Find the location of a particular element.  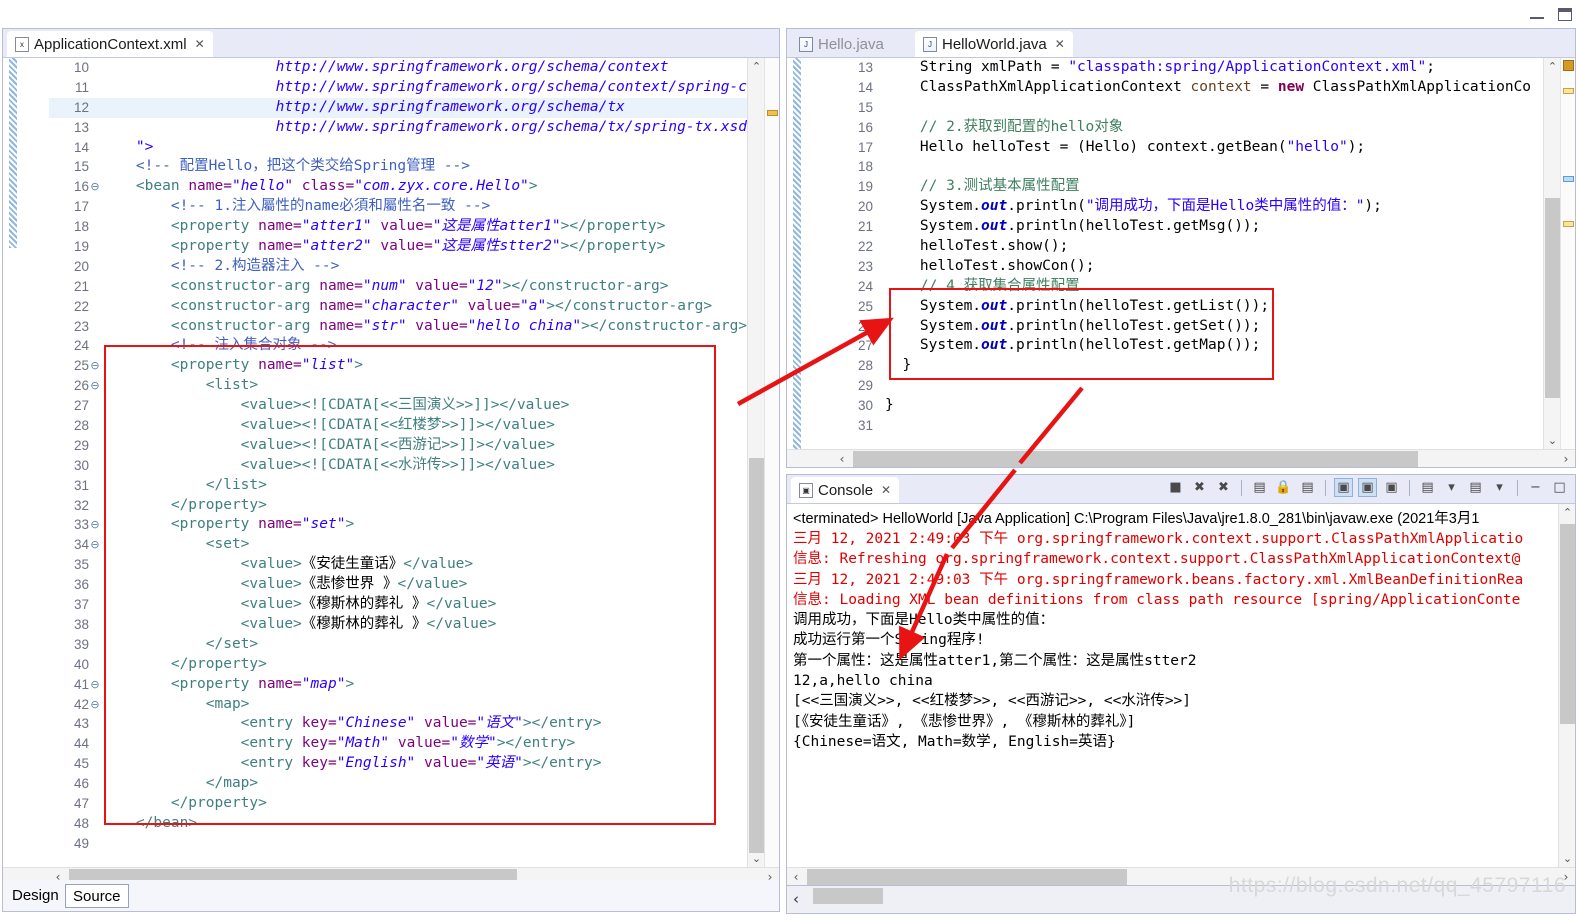

code-line: 31 </list> is located at coordinates (414, 486).